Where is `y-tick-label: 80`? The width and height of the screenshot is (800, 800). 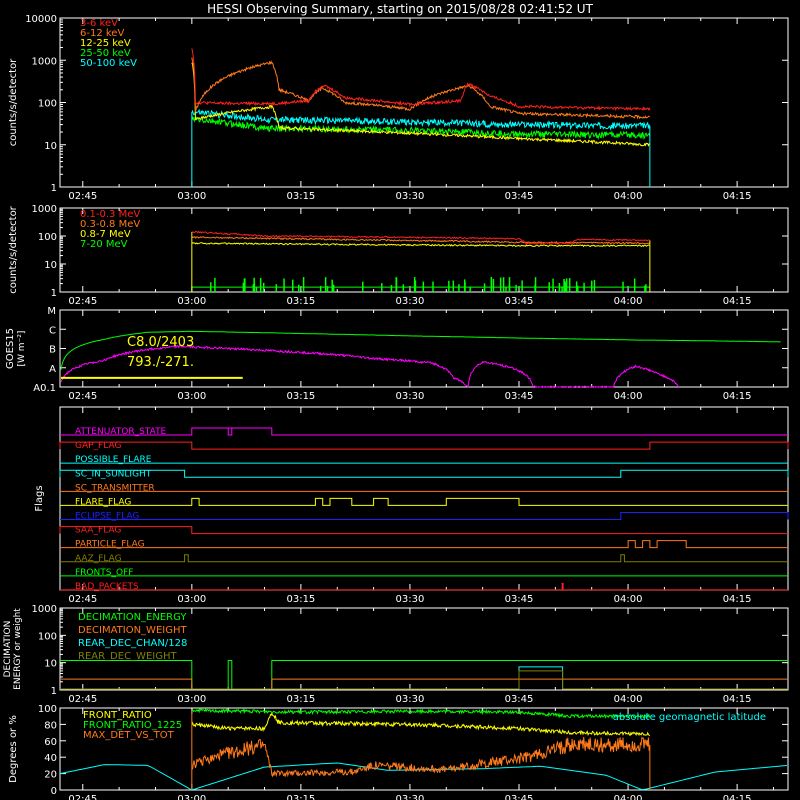 y-tick-label: 80 is located at coordinates (50, 725).